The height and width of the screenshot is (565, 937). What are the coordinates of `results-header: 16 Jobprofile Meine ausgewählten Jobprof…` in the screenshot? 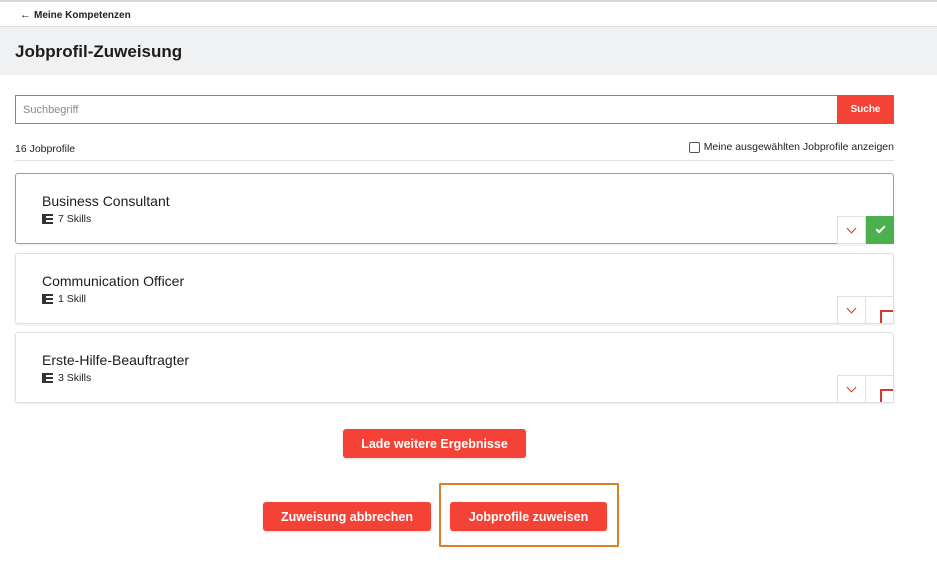 It's located at (454, 150).